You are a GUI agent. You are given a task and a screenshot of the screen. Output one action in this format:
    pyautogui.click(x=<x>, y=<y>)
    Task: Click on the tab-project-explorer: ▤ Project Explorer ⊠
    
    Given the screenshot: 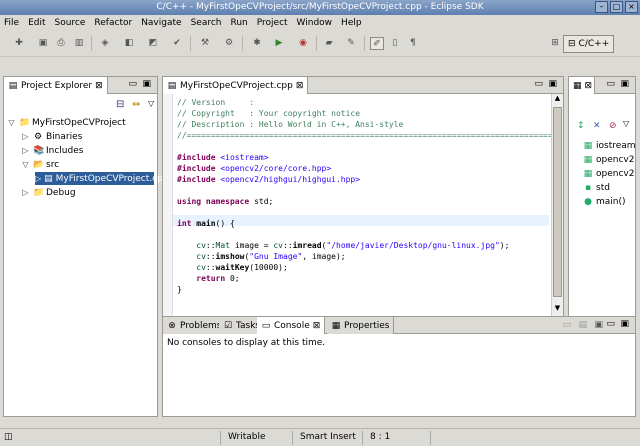 What is the action you would take?
    pyautogui.click(x=56, y=85)
    